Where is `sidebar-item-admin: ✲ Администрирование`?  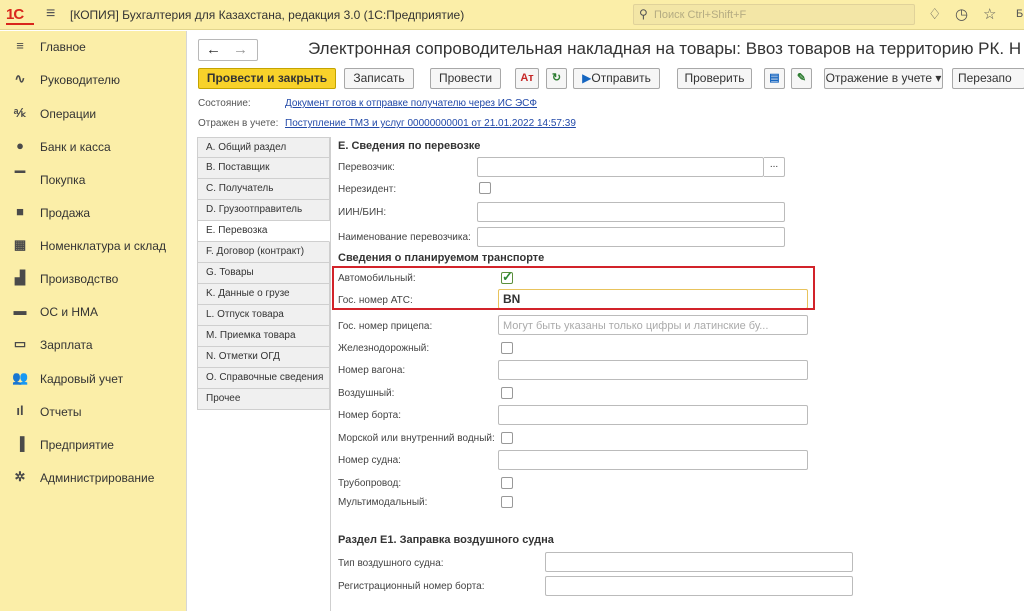
sidebar-item-admin: ✲ Администрирование is located at coordinates (93, 478).